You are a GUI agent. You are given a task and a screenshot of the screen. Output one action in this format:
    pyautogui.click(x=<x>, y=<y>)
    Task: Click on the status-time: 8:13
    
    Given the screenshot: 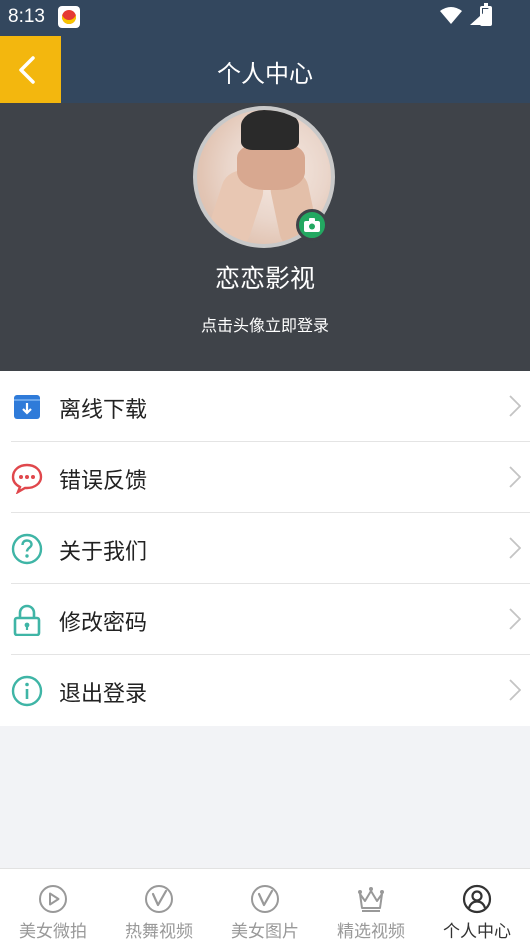 What is the action you would take?
    pyautogui.click(x=26, y=16)
    